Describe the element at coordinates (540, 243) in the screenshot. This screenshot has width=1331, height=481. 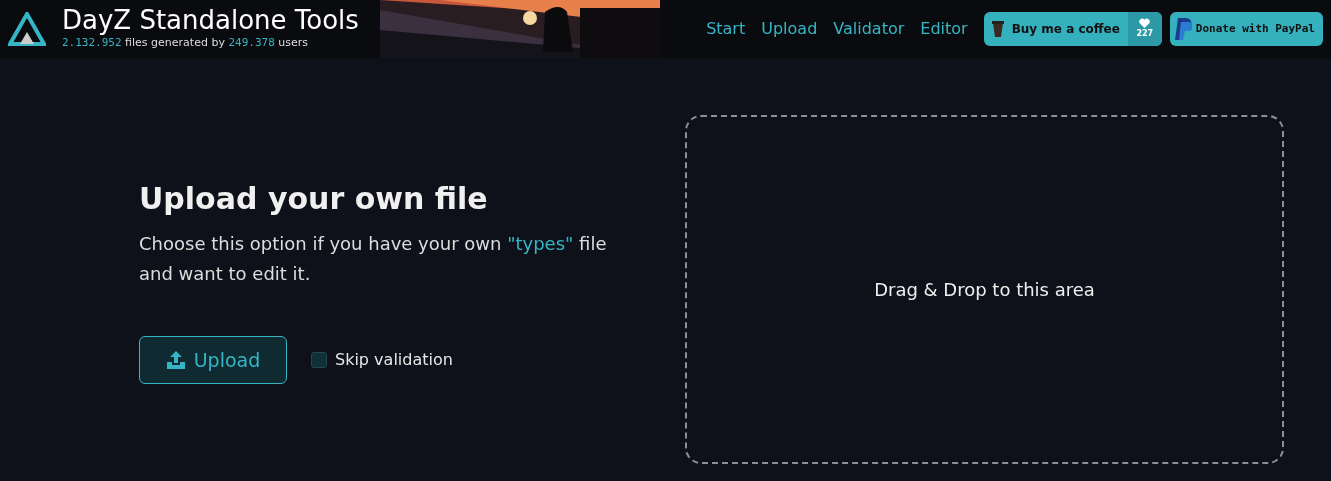
I see `types-link: "types"` at that location.